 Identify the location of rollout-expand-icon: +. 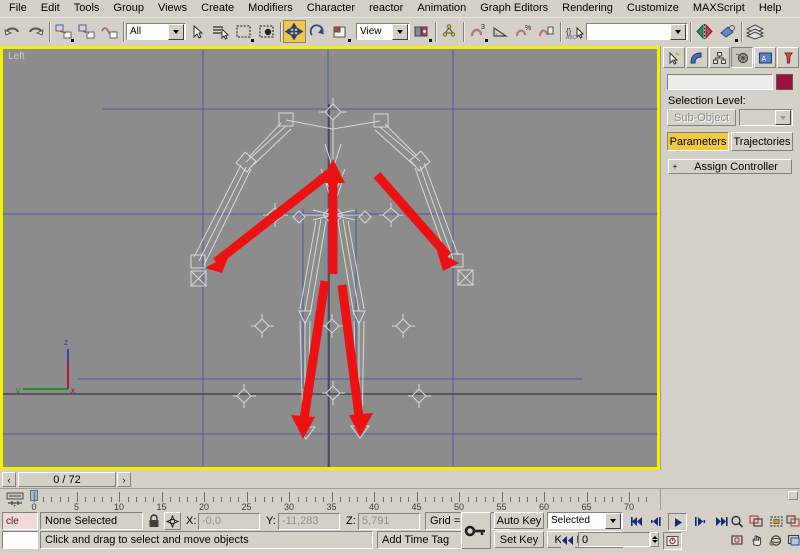
(675, 166).